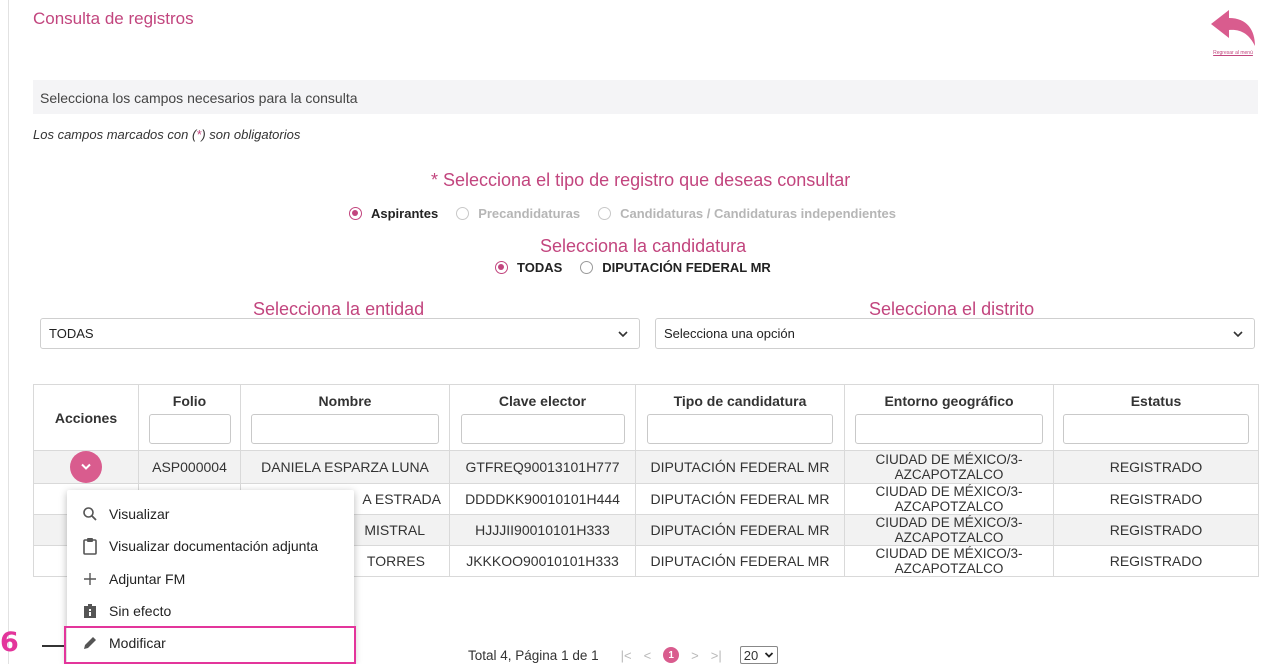 The image size is (1278, 664). Describe the element at coordinates (740, 429) in the screenshot. I see `tipo-filter-input` at that location.